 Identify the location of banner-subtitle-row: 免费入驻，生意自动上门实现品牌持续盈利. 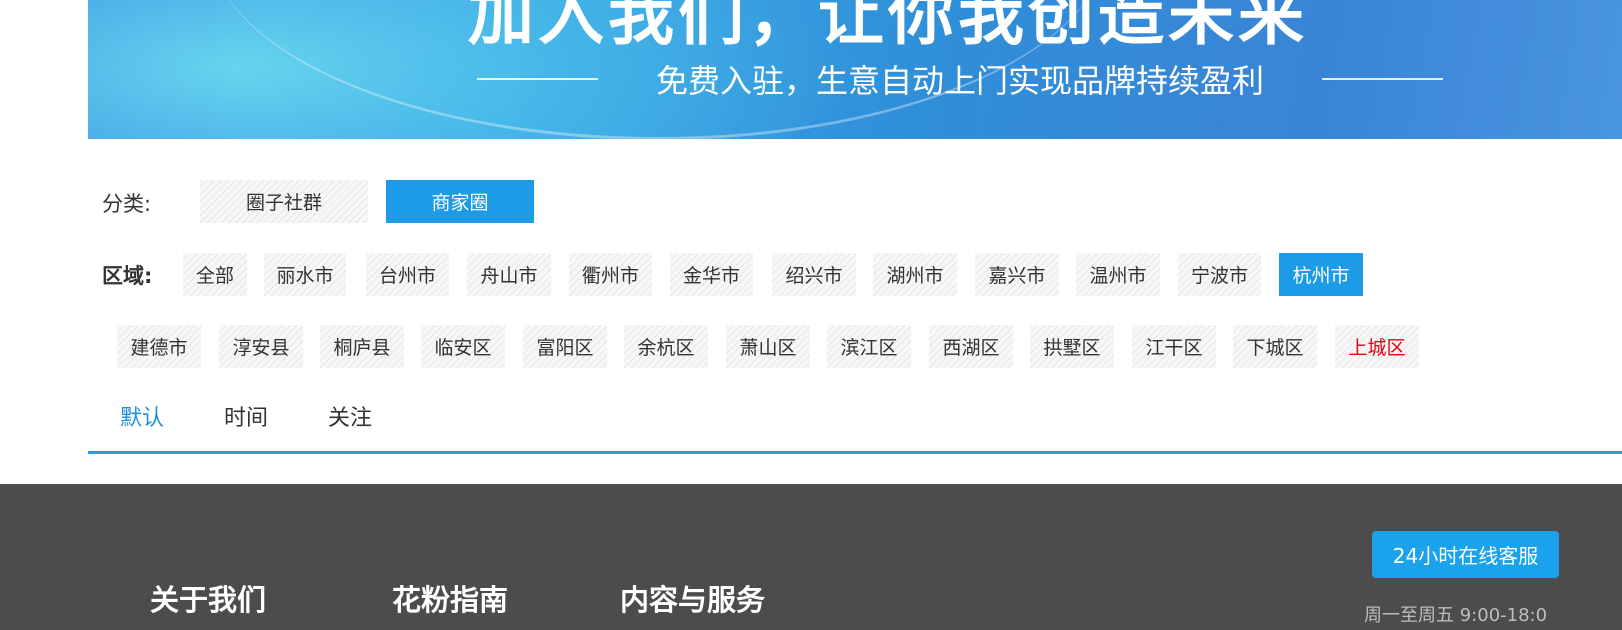
(960, 79).